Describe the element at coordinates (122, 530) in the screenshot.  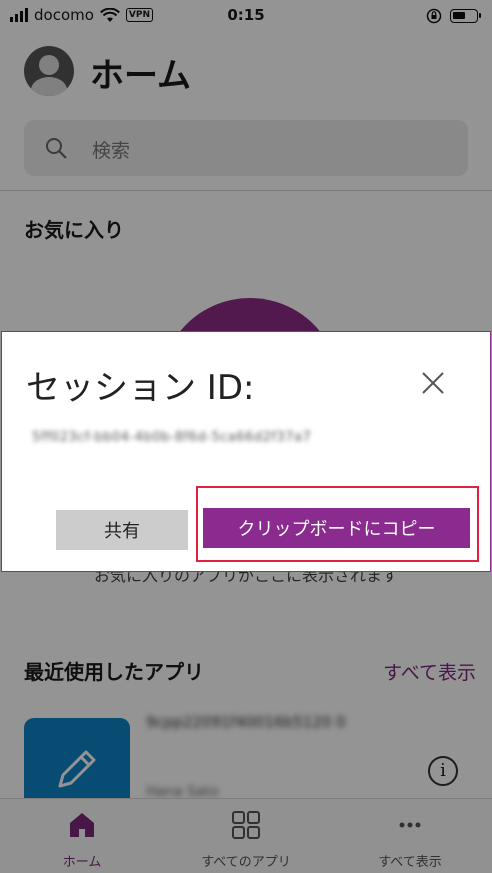
I see `share-button: 共有` at that location.